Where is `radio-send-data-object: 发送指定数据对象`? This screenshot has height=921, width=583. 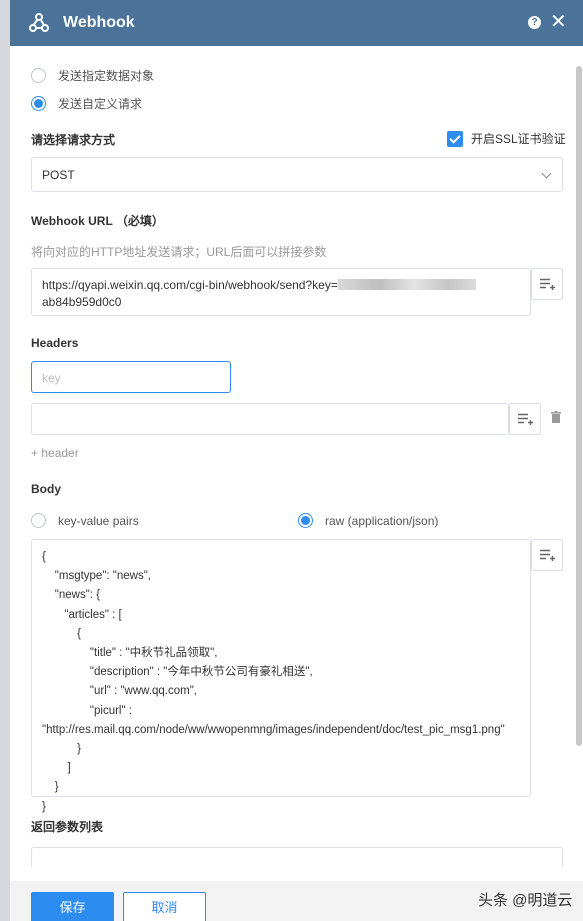 radio-send-data-object: 发送指定数据对象 is located at coordinates (92, 75).